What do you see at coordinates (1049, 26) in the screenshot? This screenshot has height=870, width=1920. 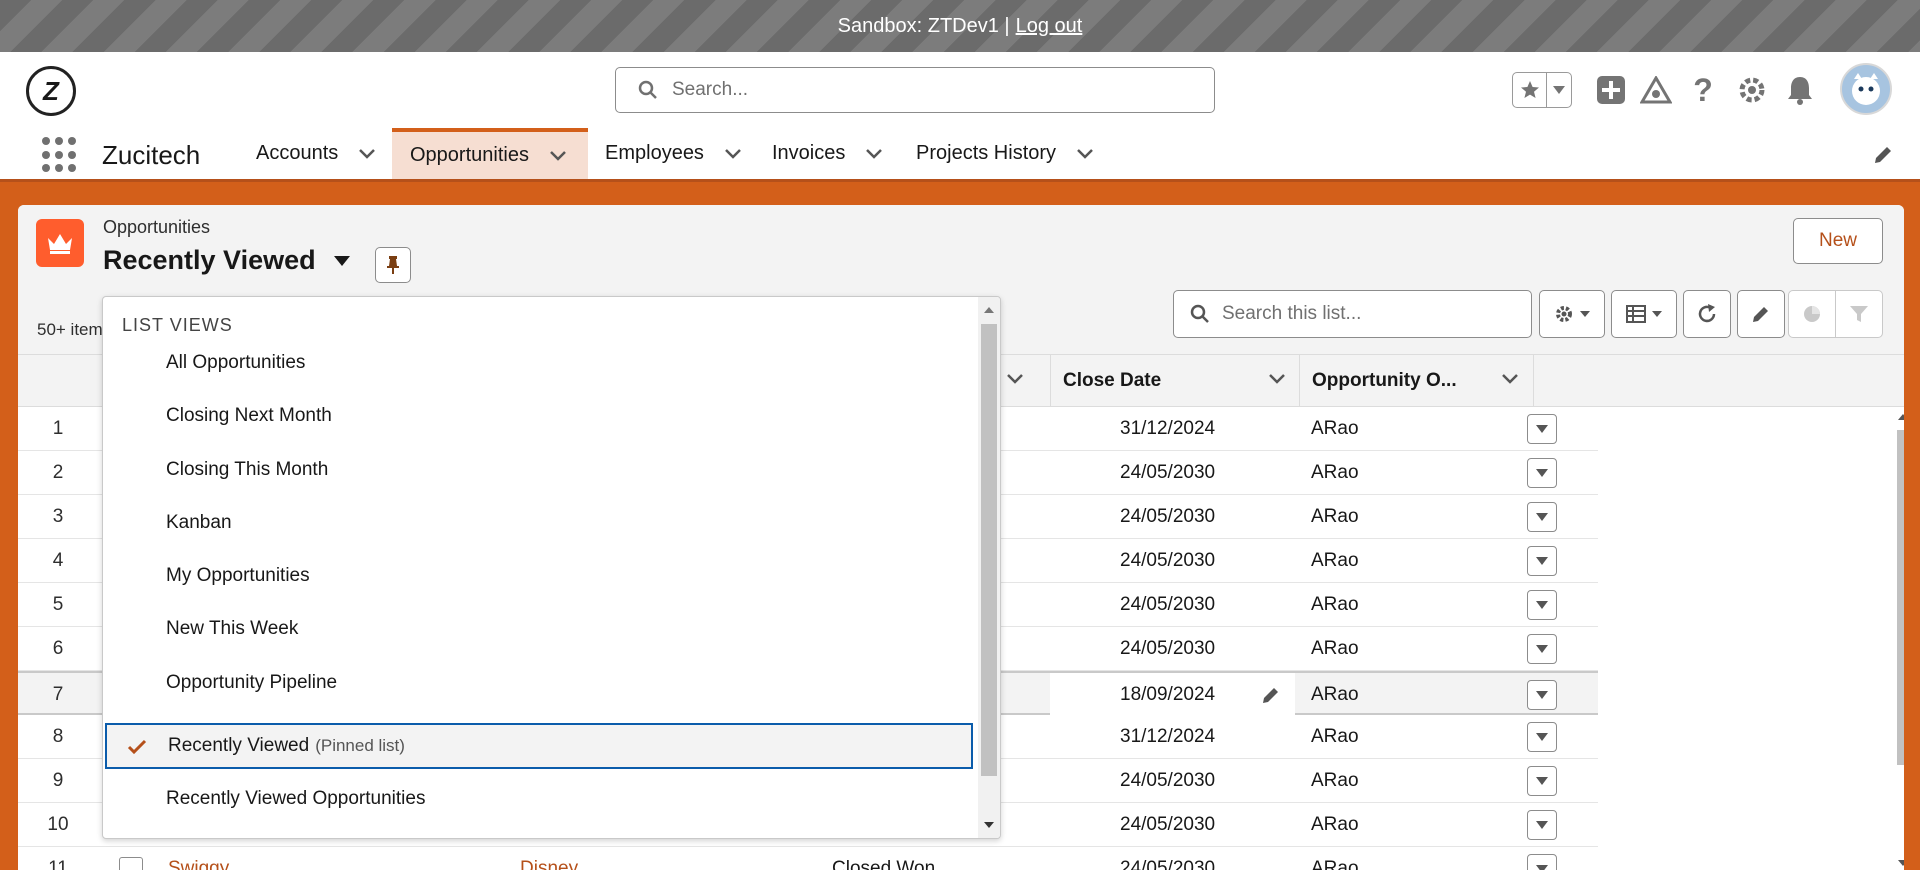 I see `logout-link: Log out` at bounding box center [1049, 26].